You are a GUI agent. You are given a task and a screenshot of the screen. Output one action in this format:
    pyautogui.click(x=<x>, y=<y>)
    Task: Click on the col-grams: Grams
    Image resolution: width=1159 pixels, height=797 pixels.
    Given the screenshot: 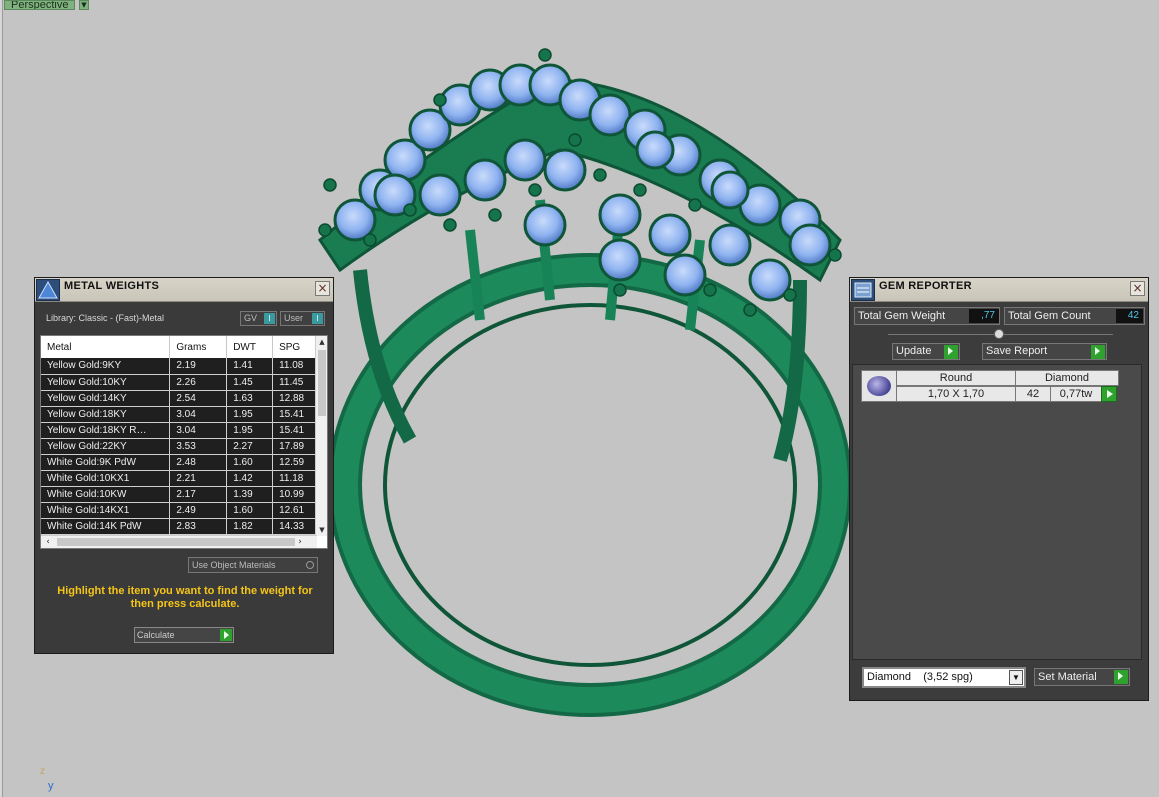 What is the action you would take?
    pyautogui.click(x=198, y=347)
    